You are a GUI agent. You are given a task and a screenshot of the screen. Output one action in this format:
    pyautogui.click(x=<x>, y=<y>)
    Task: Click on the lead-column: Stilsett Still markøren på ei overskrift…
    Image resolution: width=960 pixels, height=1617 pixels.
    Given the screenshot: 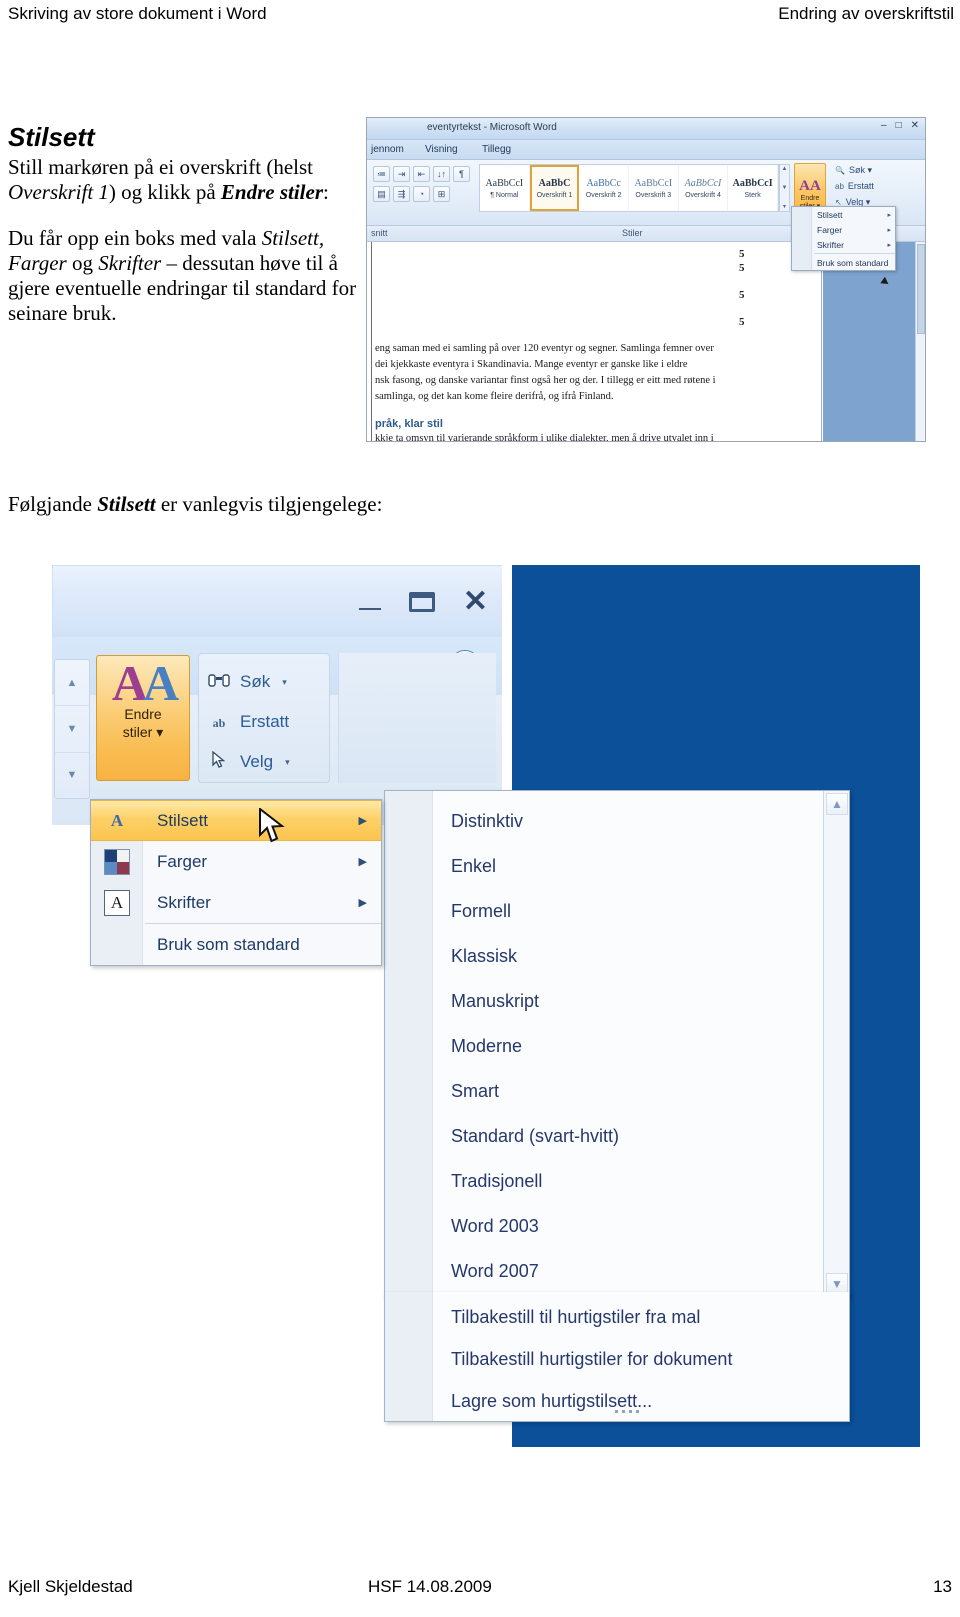 What is the action you would take?
    pyautogui.click(x=184, y=224)
    